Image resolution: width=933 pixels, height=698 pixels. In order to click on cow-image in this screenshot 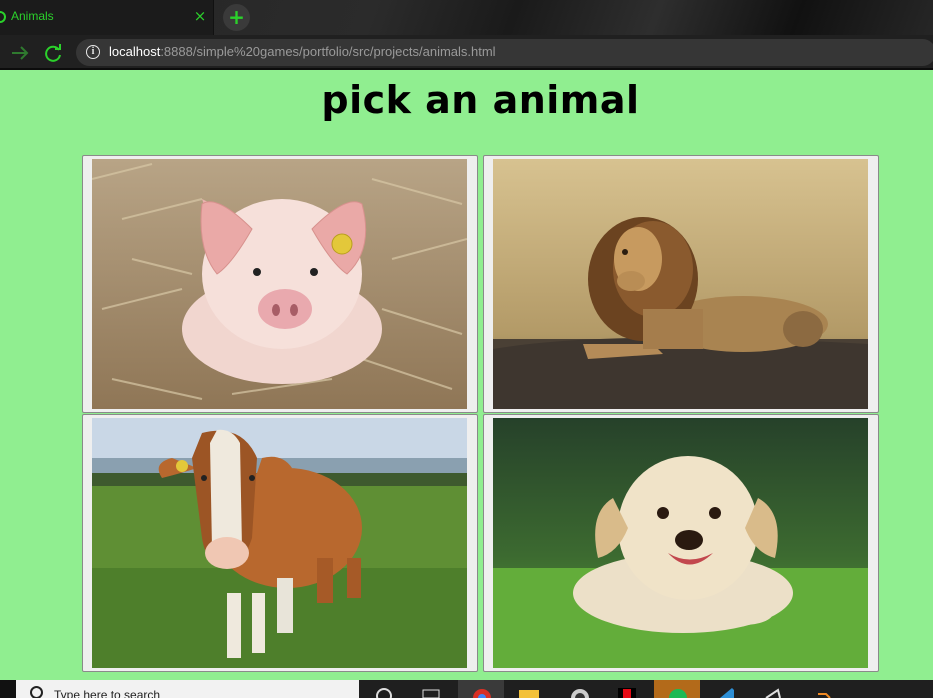, I will do `click(279, 543)`.